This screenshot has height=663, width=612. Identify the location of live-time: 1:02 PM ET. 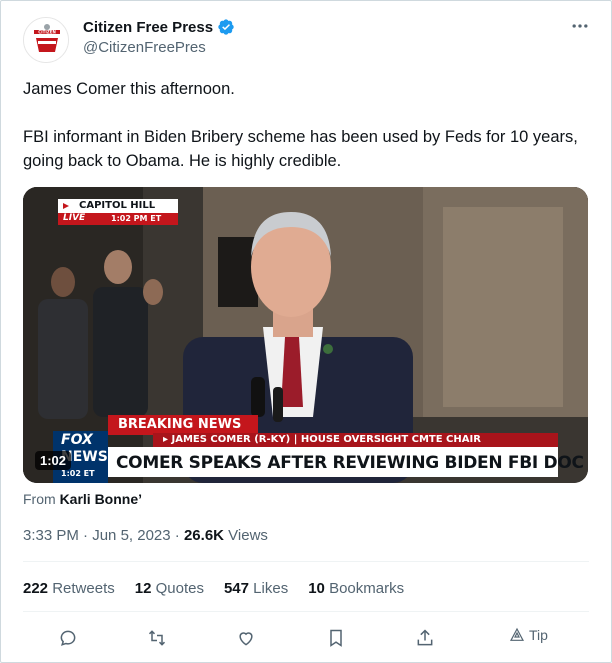
(136, 218).